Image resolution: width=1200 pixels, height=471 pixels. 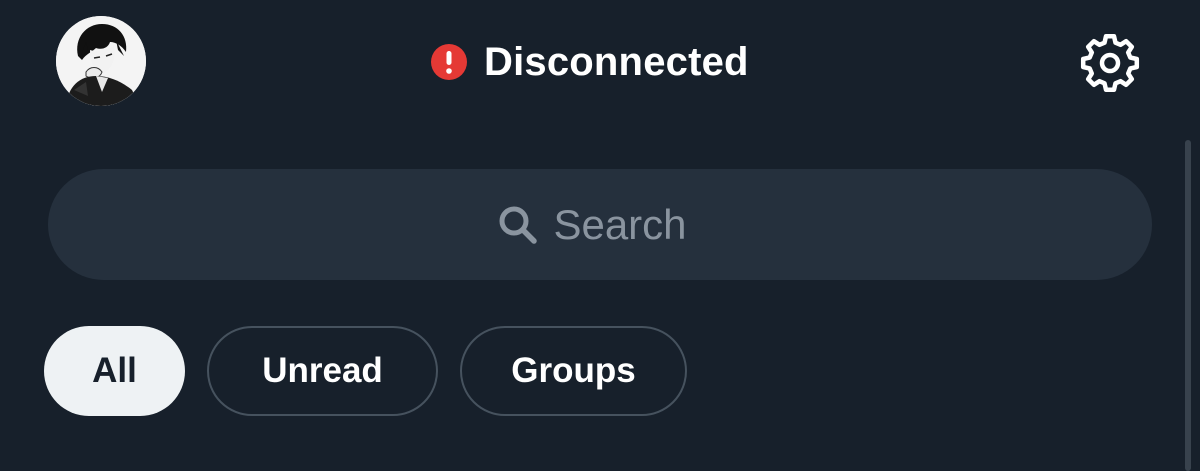 What do you see at coordinates (449, 62) in the screenshot?
I see `alert-circle-icon` at bounding box center [449, 62].